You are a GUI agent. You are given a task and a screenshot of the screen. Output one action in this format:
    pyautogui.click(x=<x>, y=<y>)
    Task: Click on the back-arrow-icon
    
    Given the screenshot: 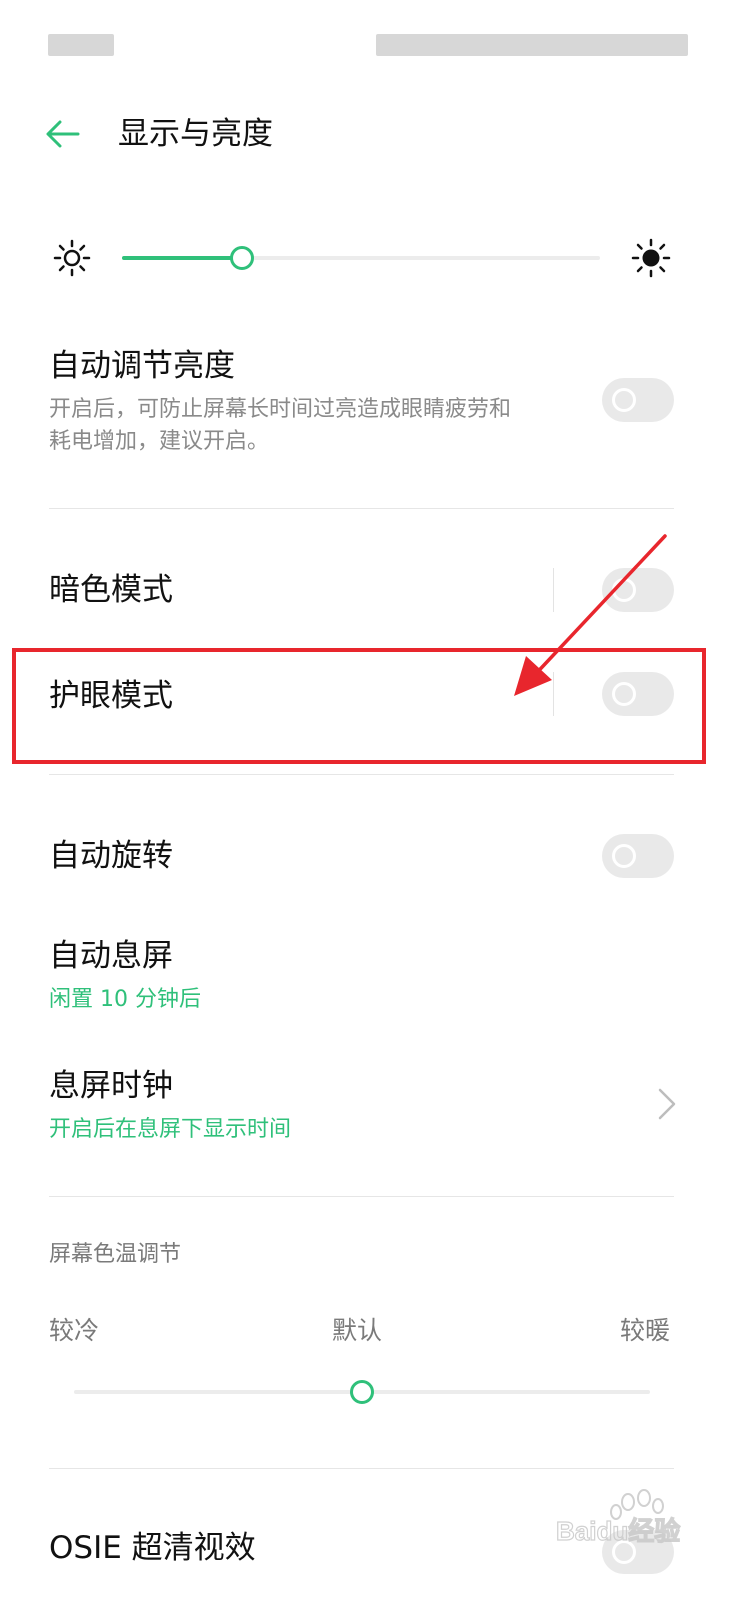 What is the action you would take?
    pyautogui.click(x=62, y=134)
    